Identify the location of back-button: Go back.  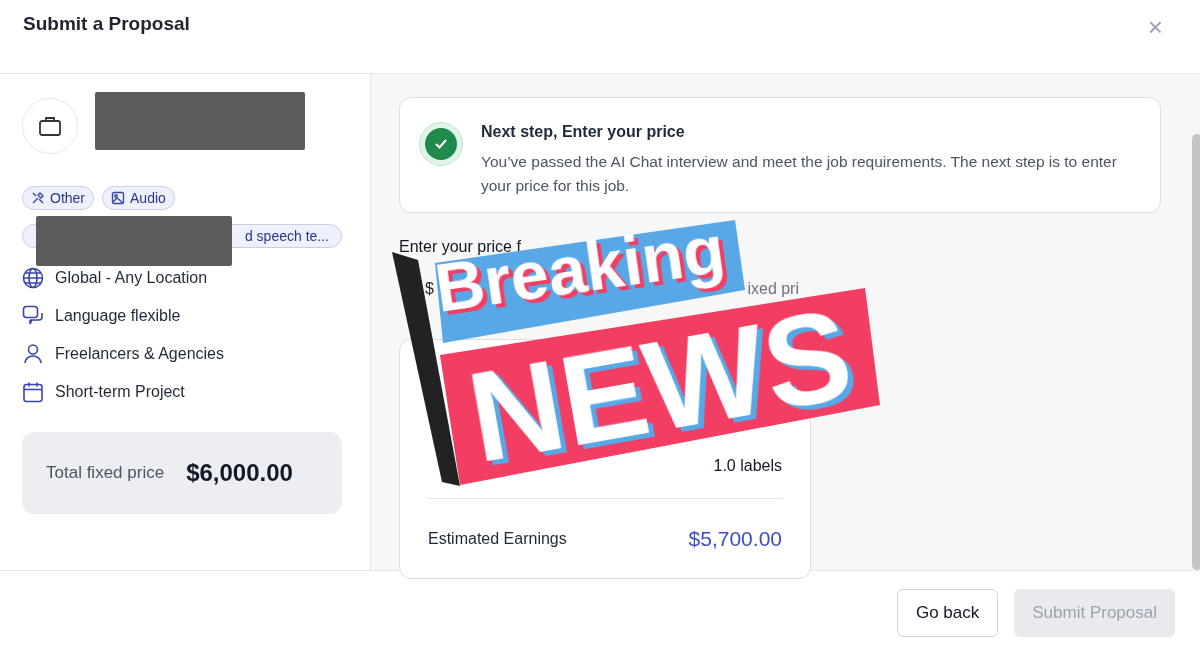
(947, 612).